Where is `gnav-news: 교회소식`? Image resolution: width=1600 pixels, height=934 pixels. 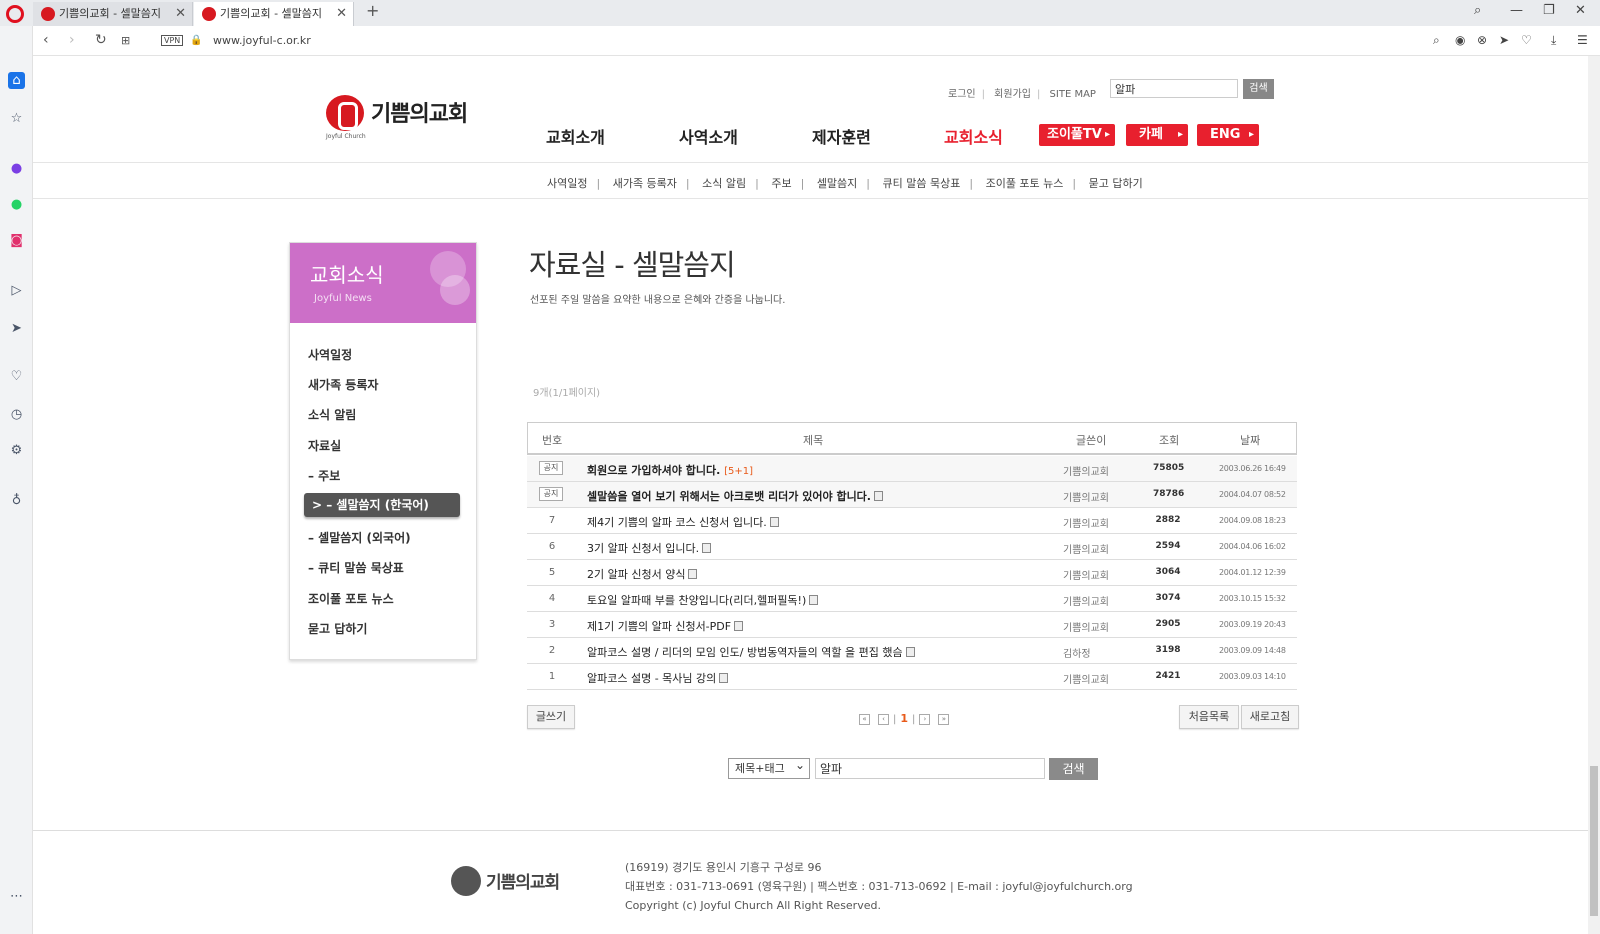
gnav-news: 교회소식 is located at coordinates (973, 136).